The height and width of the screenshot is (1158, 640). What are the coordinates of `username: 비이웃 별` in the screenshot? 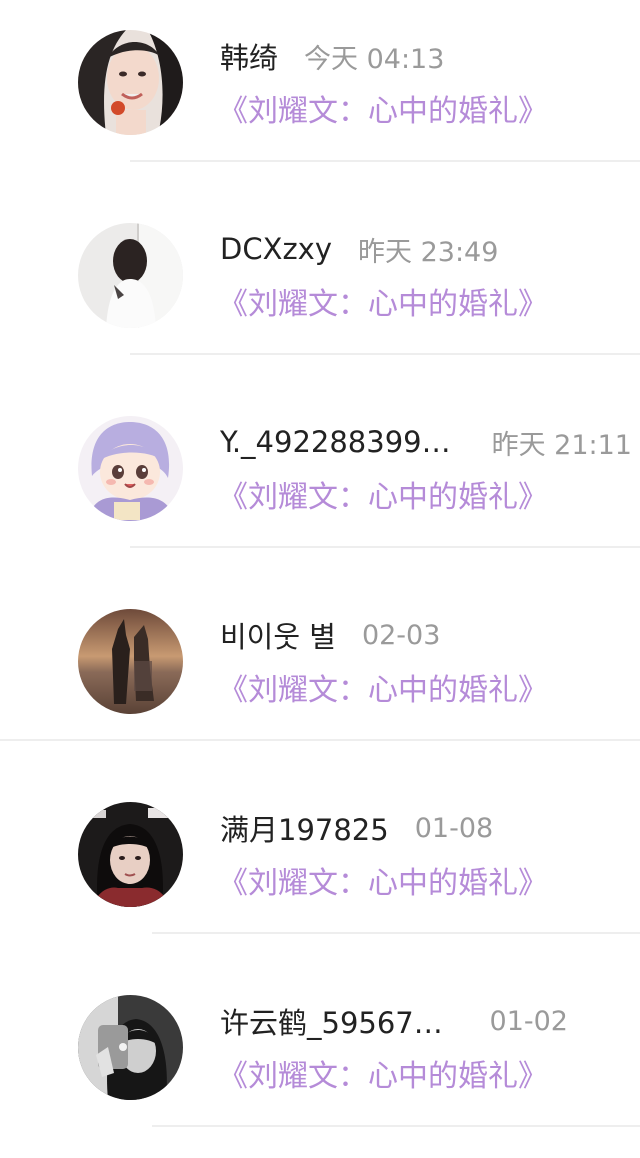 It's located at (278, 635).